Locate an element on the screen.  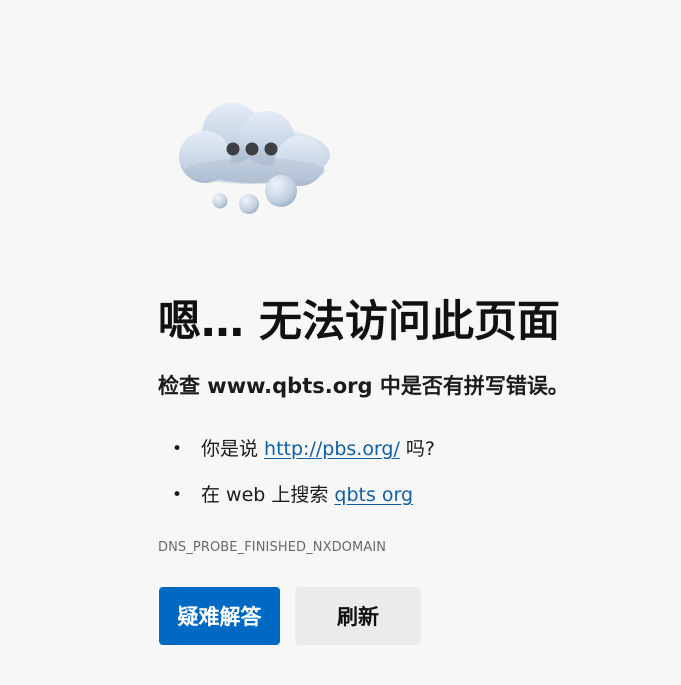
page-title: 嗯… 无法访问此页面 is located at coordinates (359, 322).